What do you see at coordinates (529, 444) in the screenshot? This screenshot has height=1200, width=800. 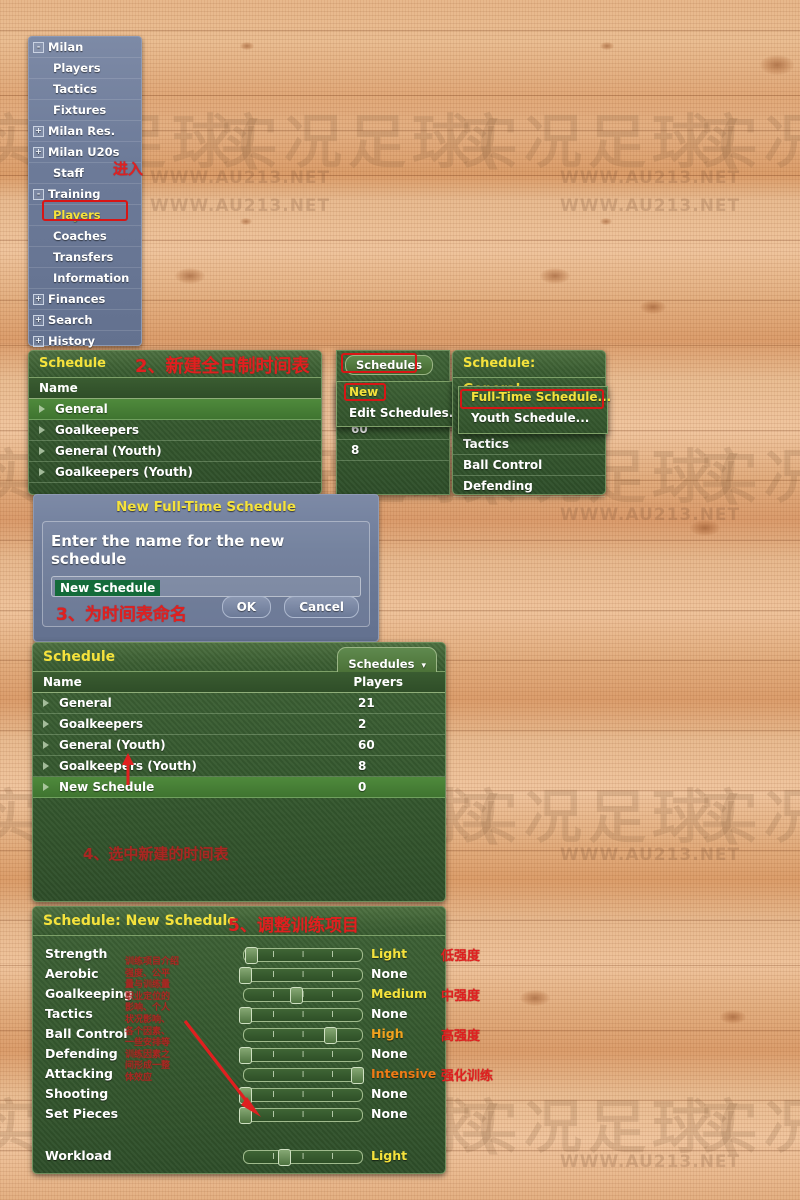 I see `training-category-item: Tactics` at bounding box center [529, 444].